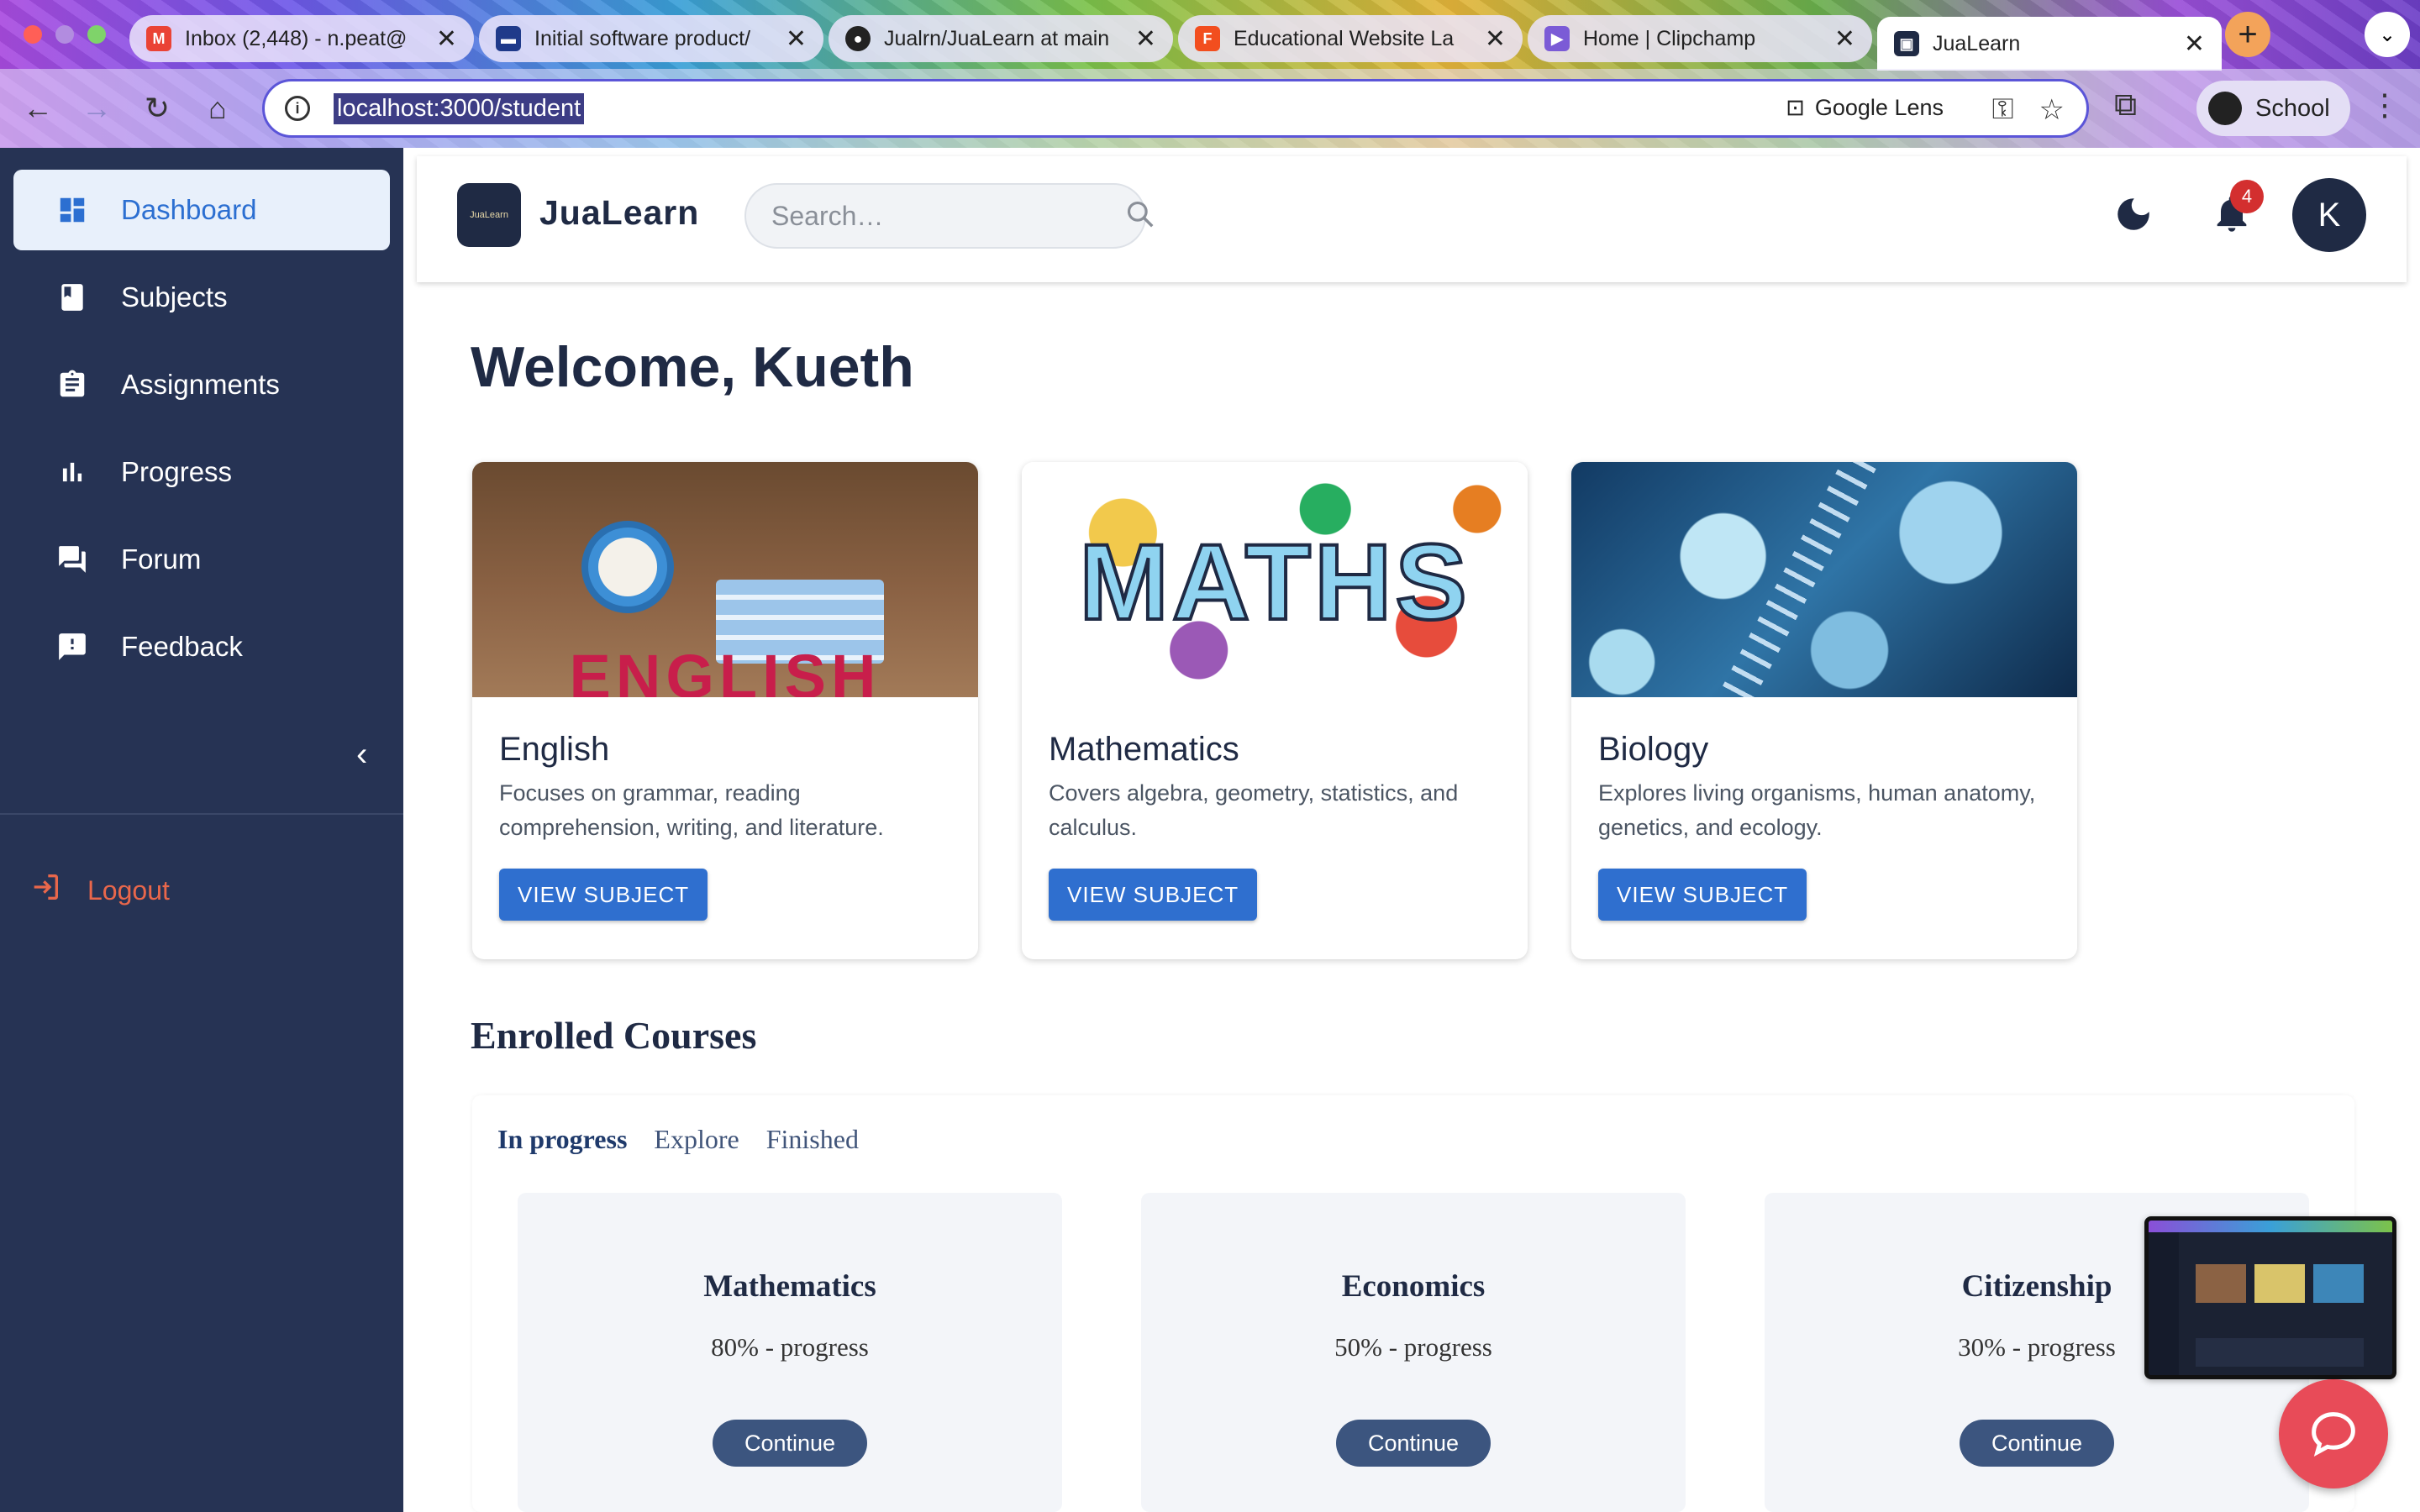  Describe the element at coordinates (182, 646) in the screenshot. I see `sidebar-item-label: Feedback` at that location.